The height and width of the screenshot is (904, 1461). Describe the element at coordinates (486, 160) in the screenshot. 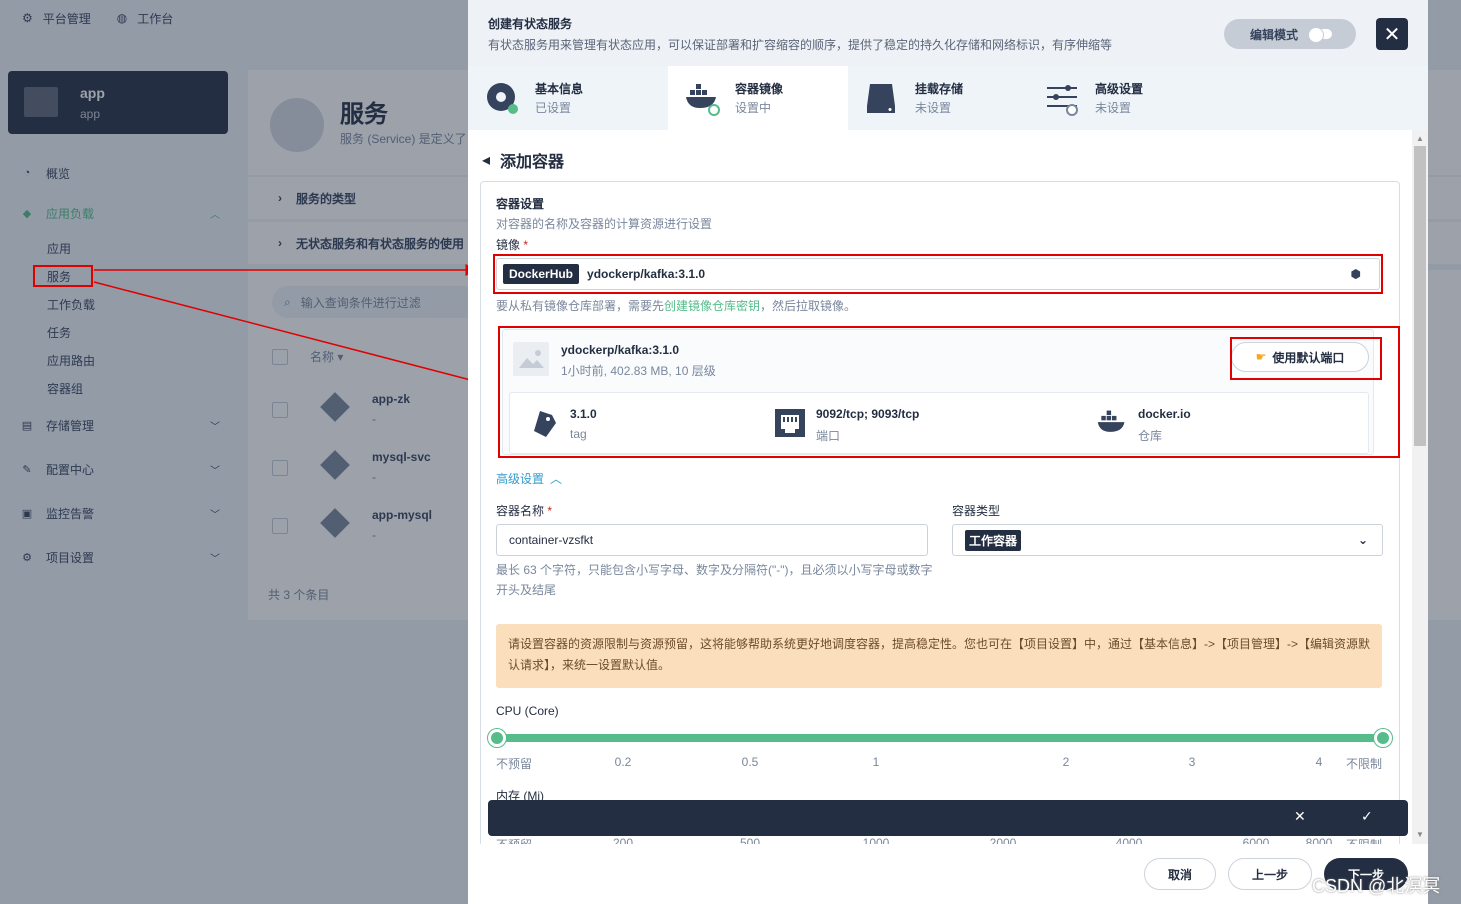

I see `back-arrow-icon: ◂` at that location.